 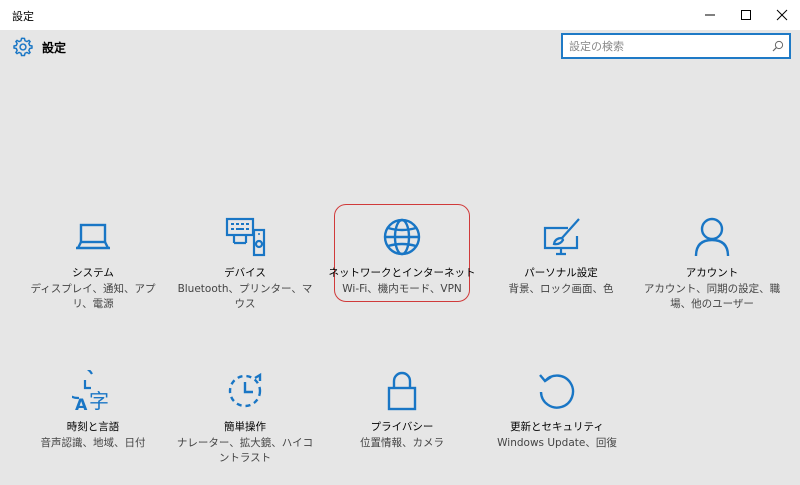 What do you see at coordinates (402, 391) in the screenshot?
I see `lock-icon` at bounding box center [402, 391].